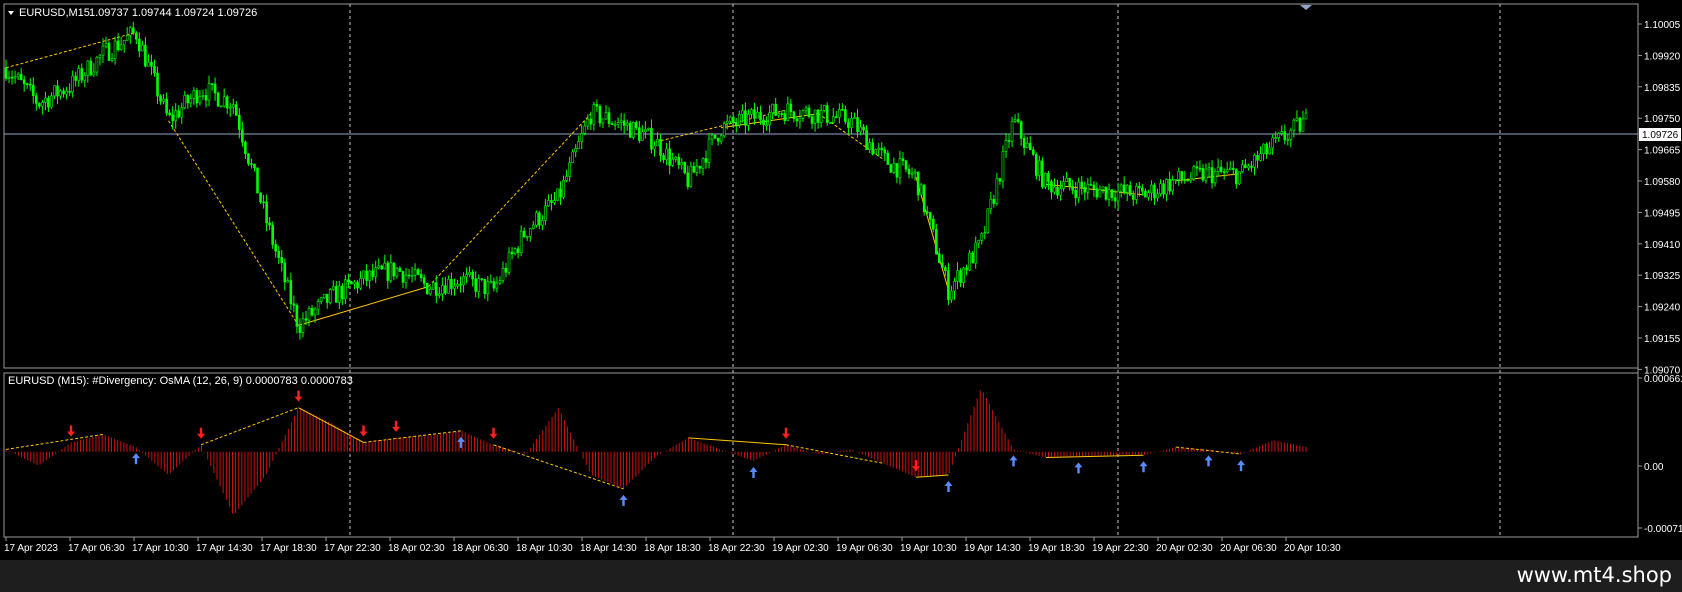 Image resolution: width=1682 pixels, height=592 pixels. What do you see at coordinates (54, 13) in the screenshot?
I see `symbol-label: EURUSD,M15` at bounding box center [54, 13].